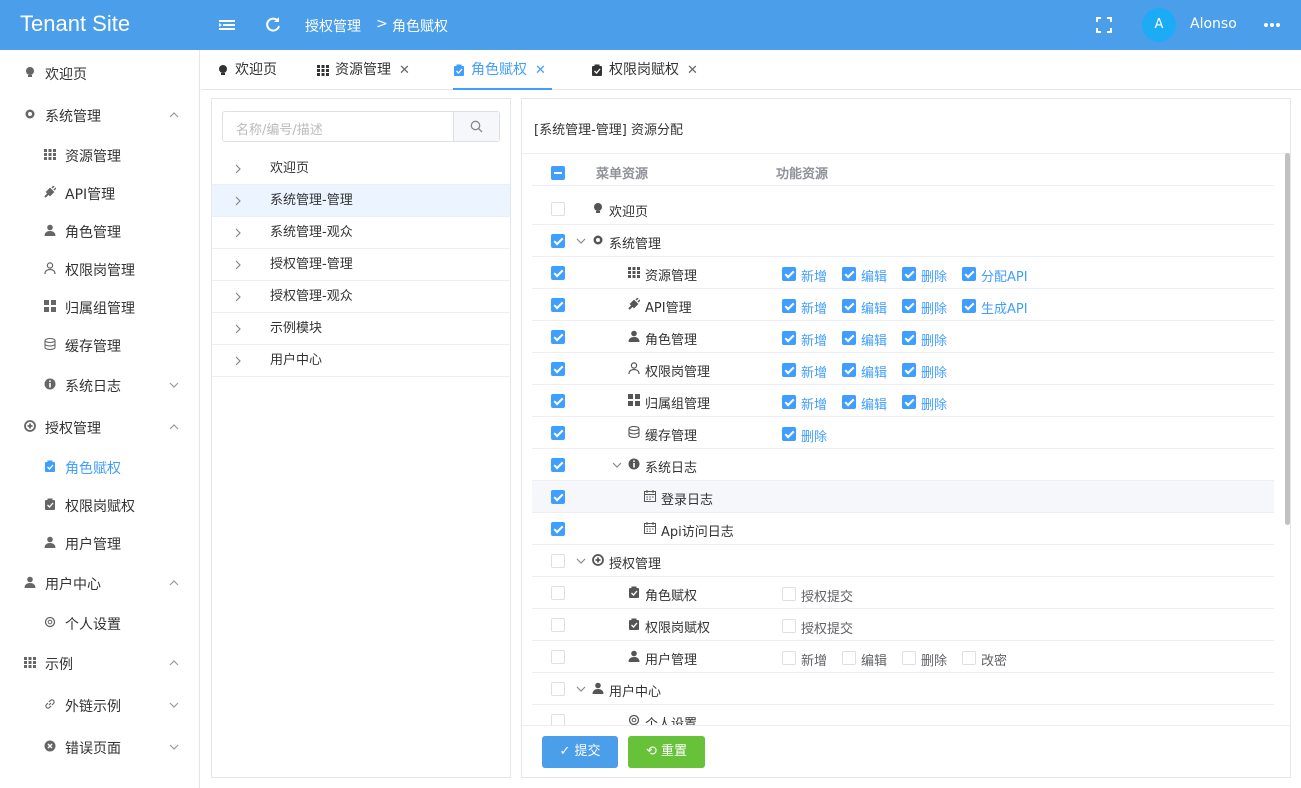 The height and width of the screenshot is (788, 1301). I want to click on role-row: 系统管理-观众, so click(361, 233).